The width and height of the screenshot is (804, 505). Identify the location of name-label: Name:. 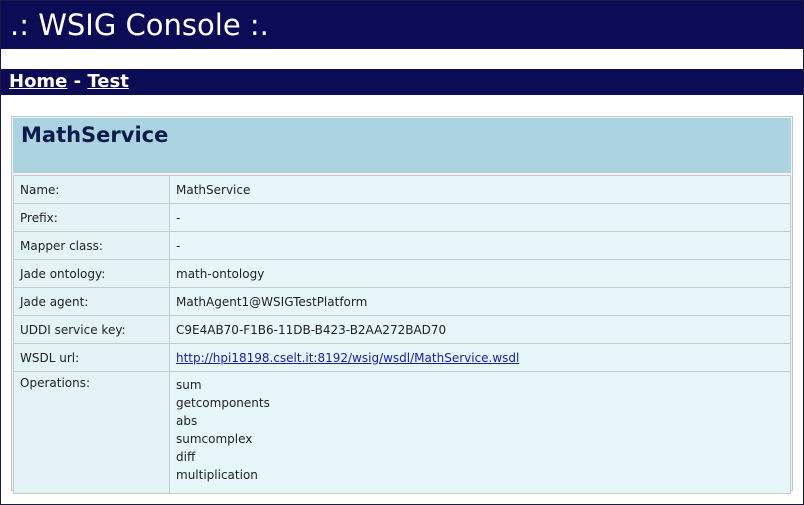
(91, 189).